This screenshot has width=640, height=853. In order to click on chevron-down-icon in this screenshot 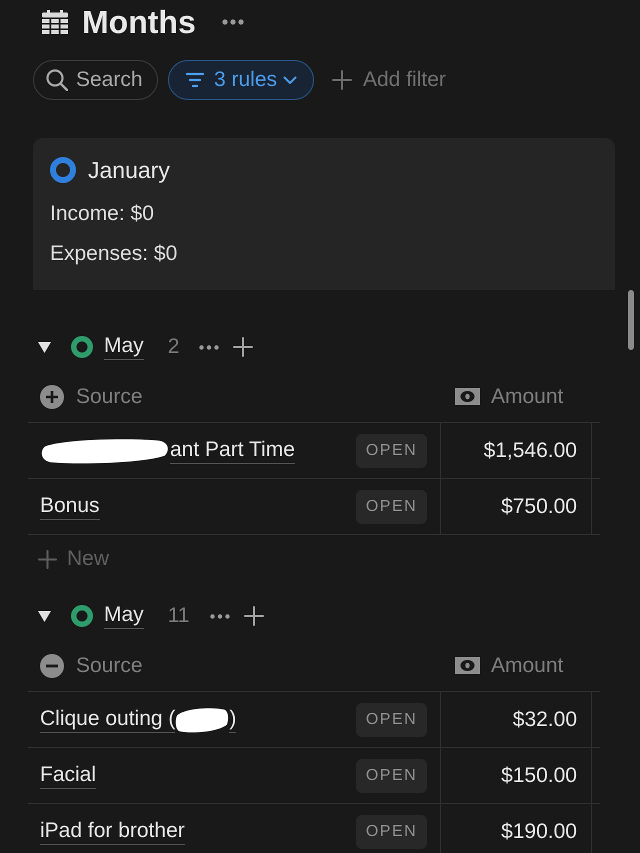, I will do `click(290, 80)`.